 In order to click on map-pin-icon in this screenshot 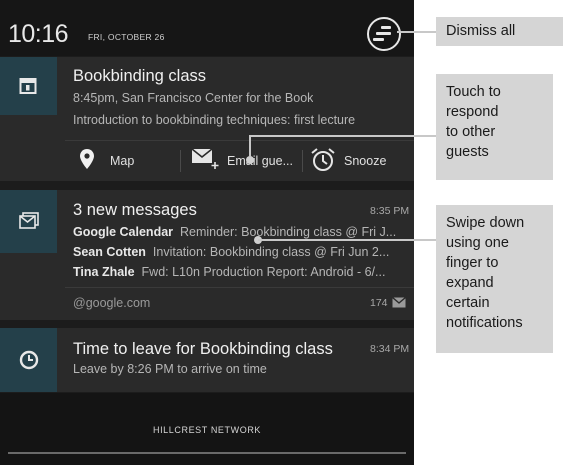, I will do `click(87, 159)`.